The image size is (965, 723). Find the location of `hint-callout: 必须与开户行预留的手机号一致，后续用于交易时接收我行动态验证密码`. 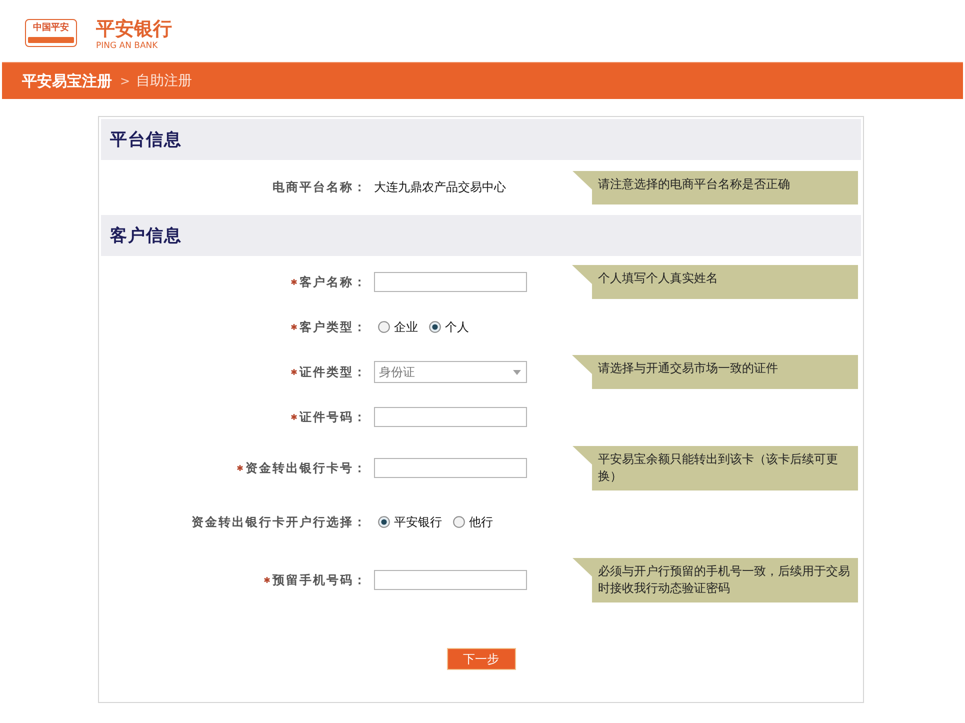

hint-callout: 必须与开户行预留的手机号一致，后续用于交易时接收我行动态验证密码 is located at coordinates (715, 580).